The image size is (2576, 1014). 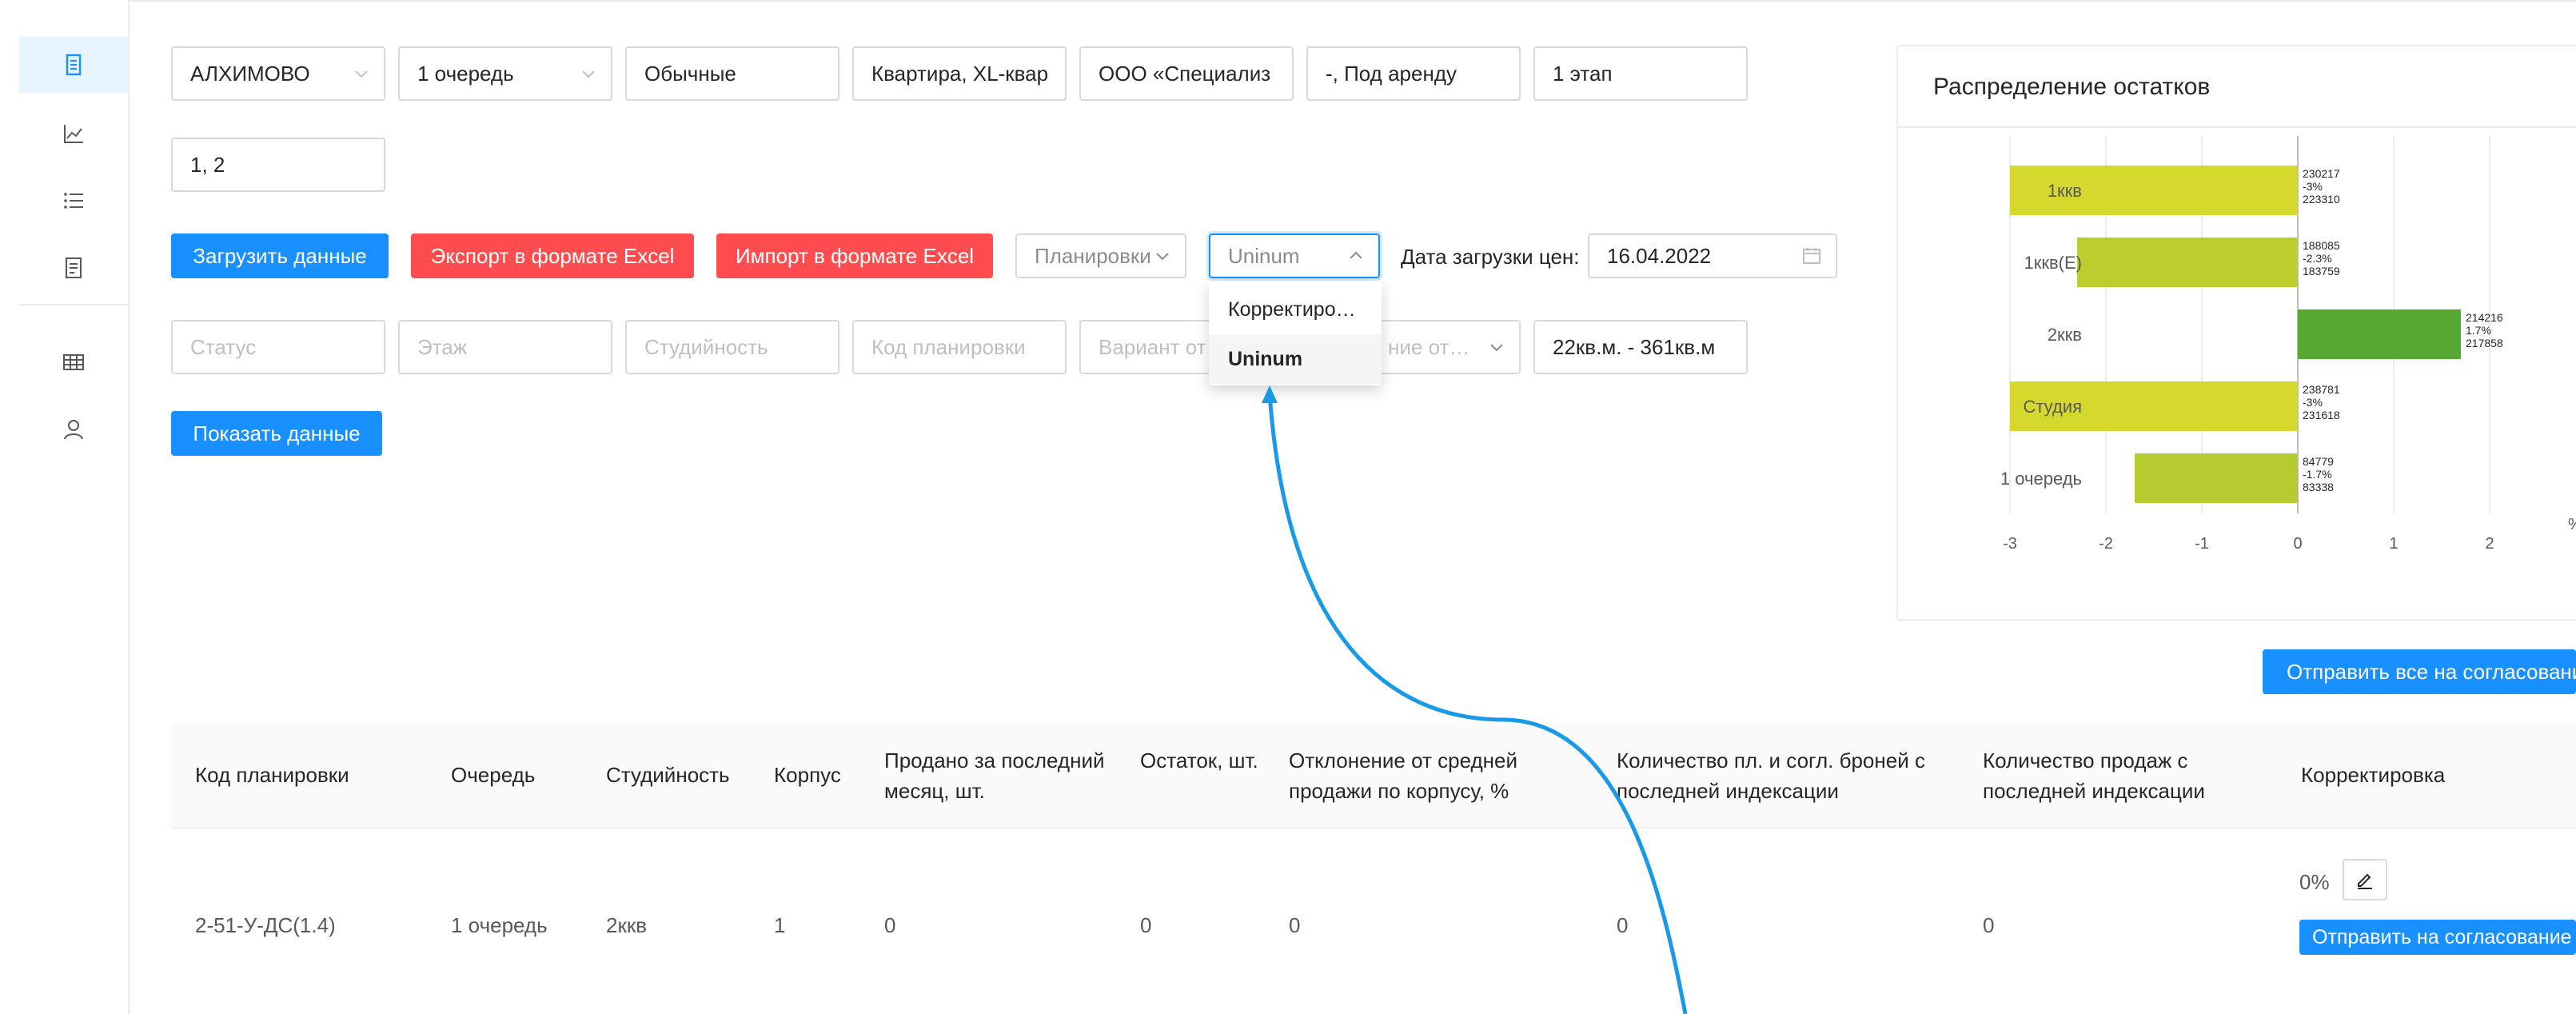 I want to click on sidebar-item-analytics, so click(x=73, y=134).